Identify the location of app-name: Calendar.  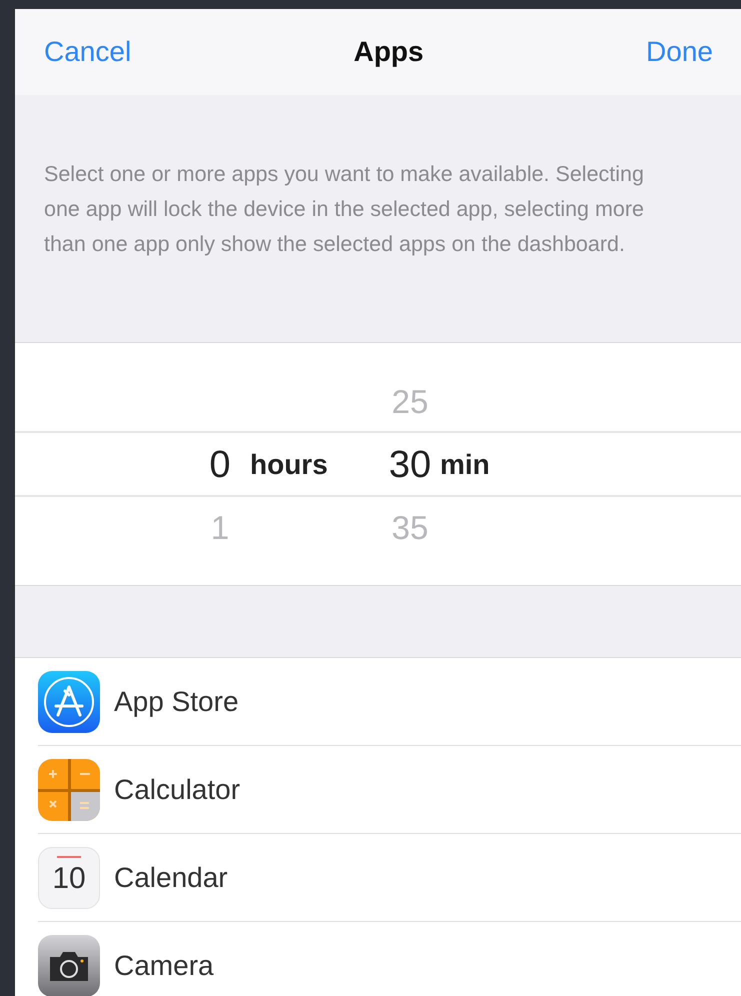
(171, 878).